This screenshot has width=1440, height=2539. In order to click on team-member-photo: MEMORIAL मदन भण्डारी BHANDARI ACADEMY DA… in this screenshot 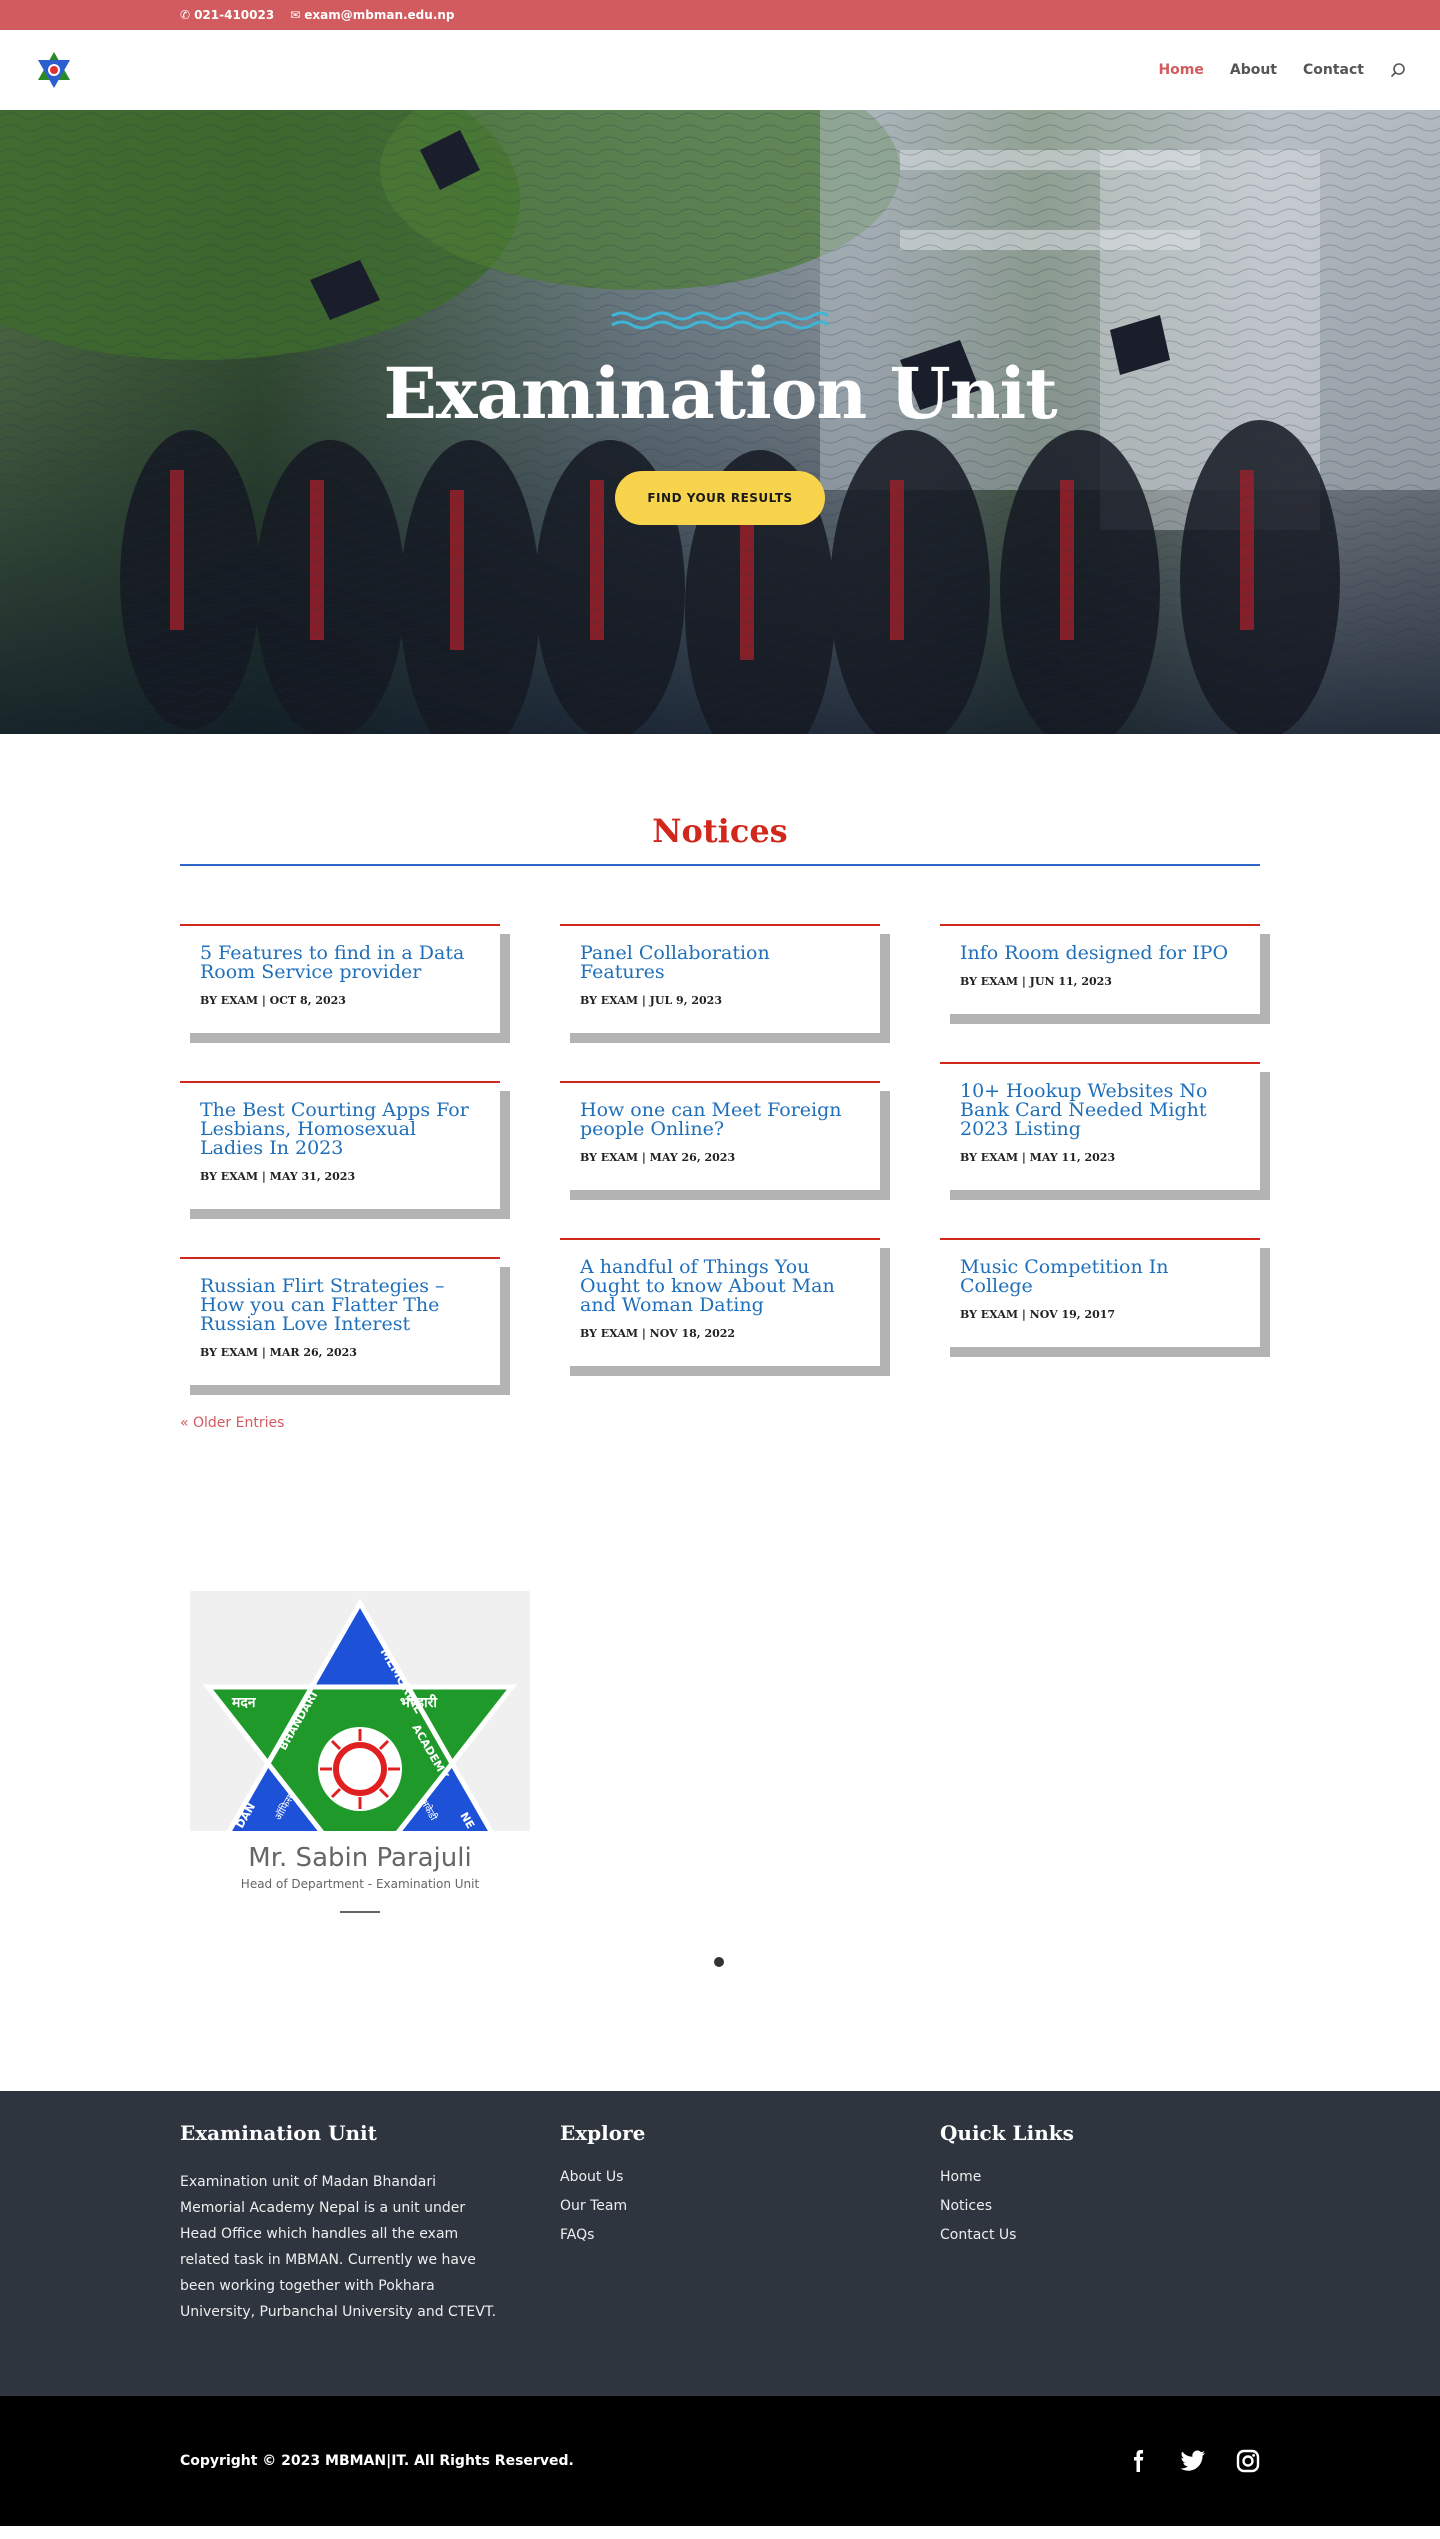, I will do `click(360, 1711)`.